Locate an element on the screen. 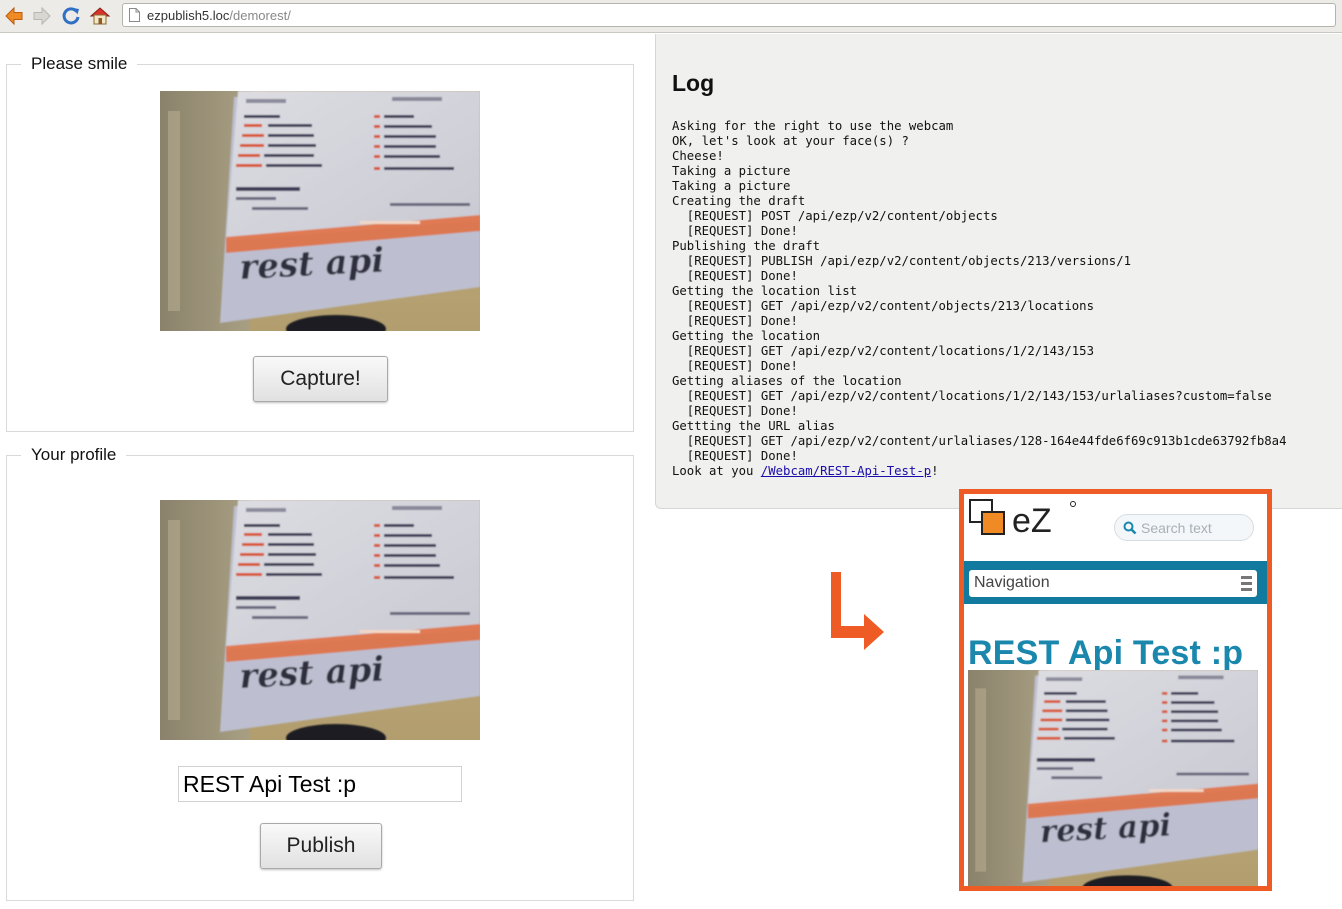  capture-button: Capture! is located at coordinates (320, 379).